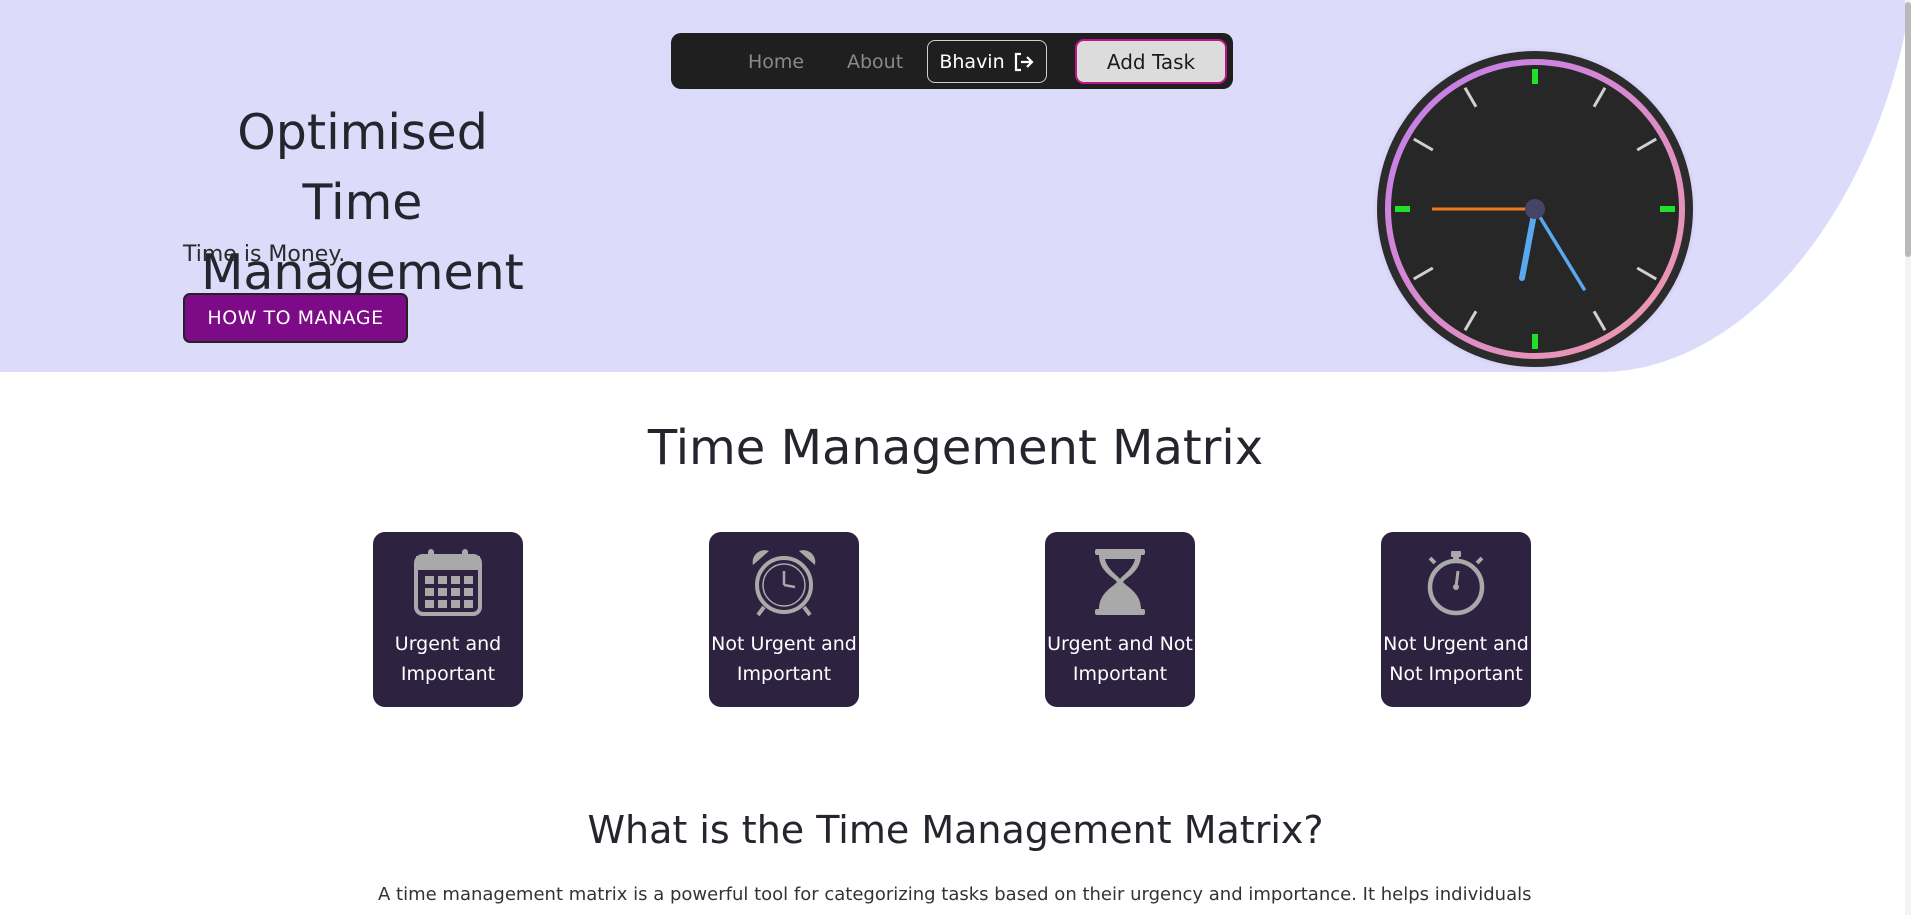 Image resolution: width=1911 pixels, height=915 pixels. I want to click on card-label: Urgent and Not Important, so click(1120, 659).